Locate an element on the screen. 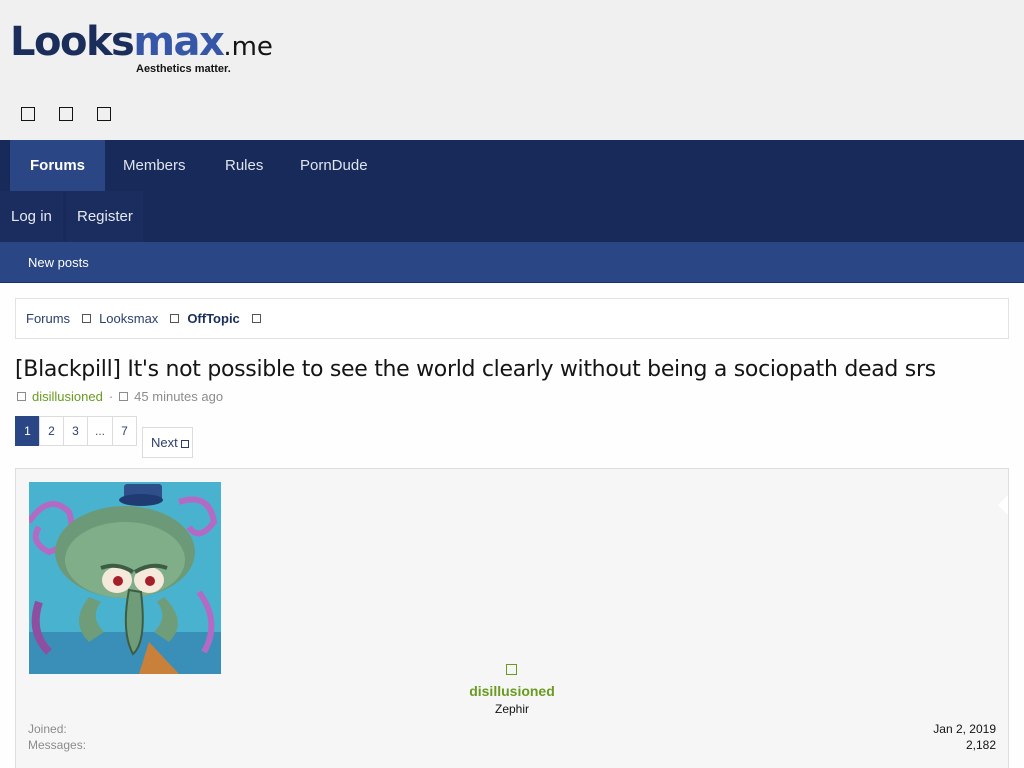 The height and width of the screenshot is (768, 1024). stat-messages: Messages: 2,182 is located at coordinates (512, 745).